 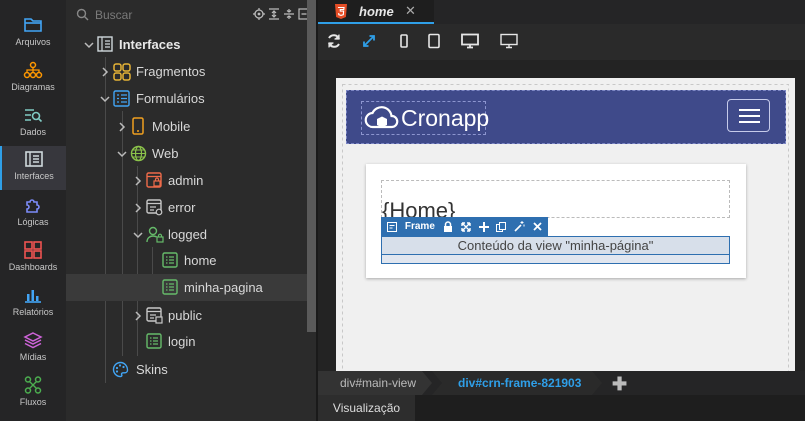 What do you see at coordinates (33, 295) in the screenshot?
I see `reports-icon` at bounding box center [33, 295].